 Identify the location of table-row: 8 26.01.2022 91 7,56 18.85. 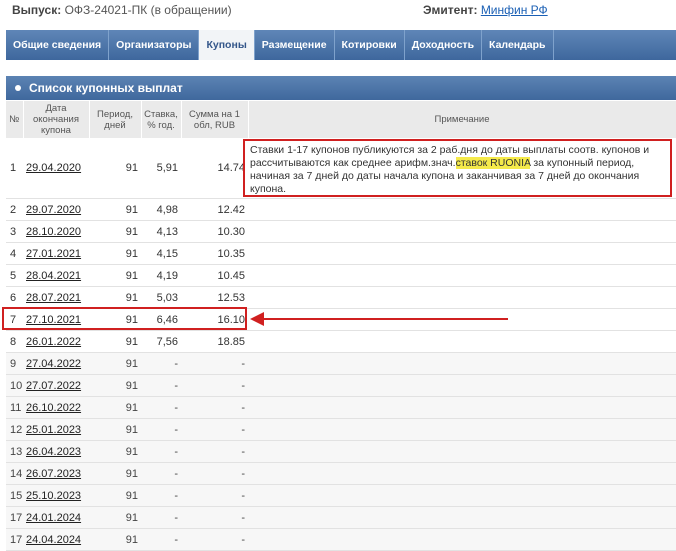
(341, 341).